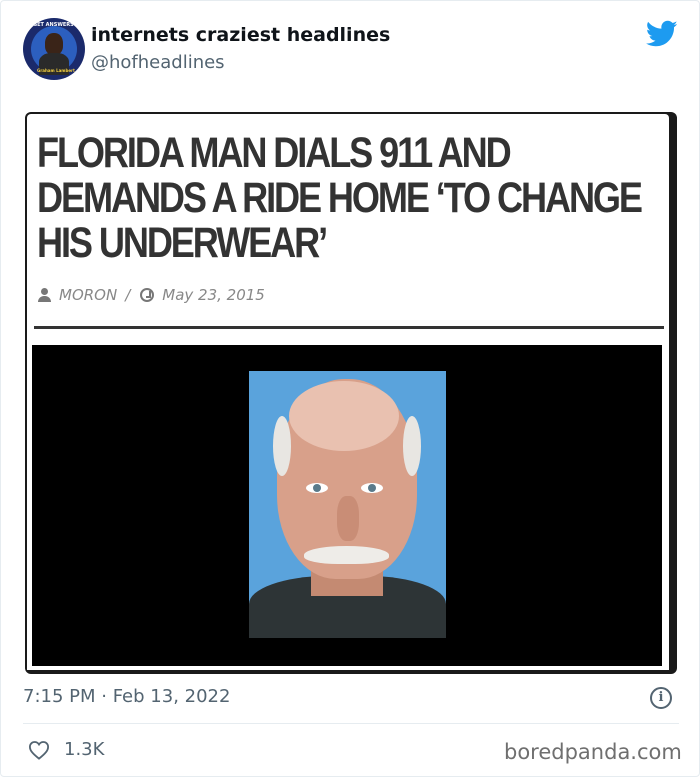 The image size is (700, 777). Describe the element at coordinates (351, 723) in the screenshot. I see `footer-divider` at that location.